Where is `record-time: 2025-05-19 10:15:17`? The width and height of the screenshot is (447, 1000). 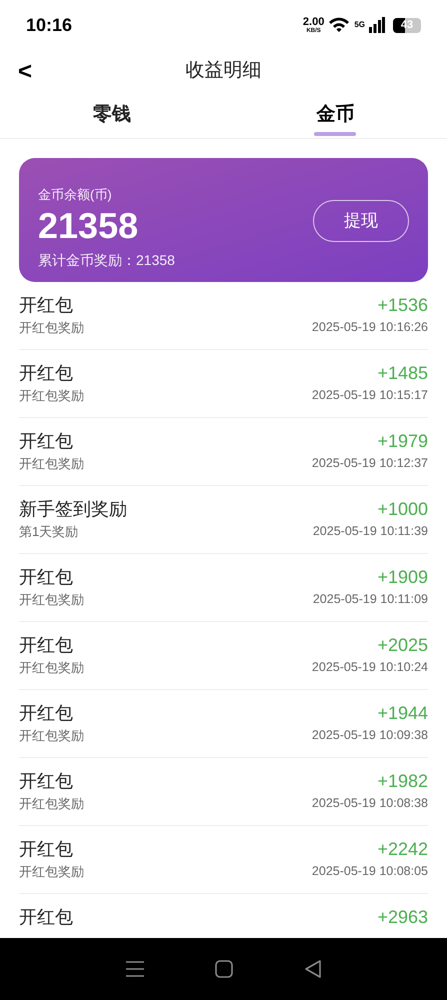 record-time: 2025-05-19 10:15:17 is located at coordinates (370, 395).